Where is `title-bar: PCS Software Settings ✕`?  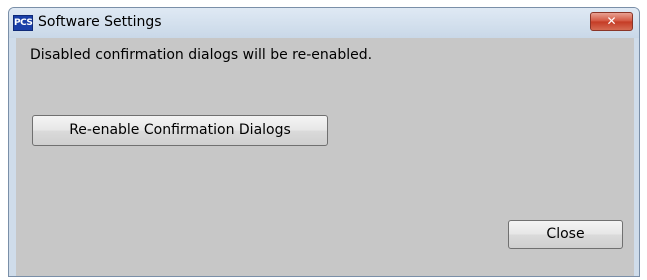 title-bar: PCS Software Settings ✕ is located at coordinates (324, 23).